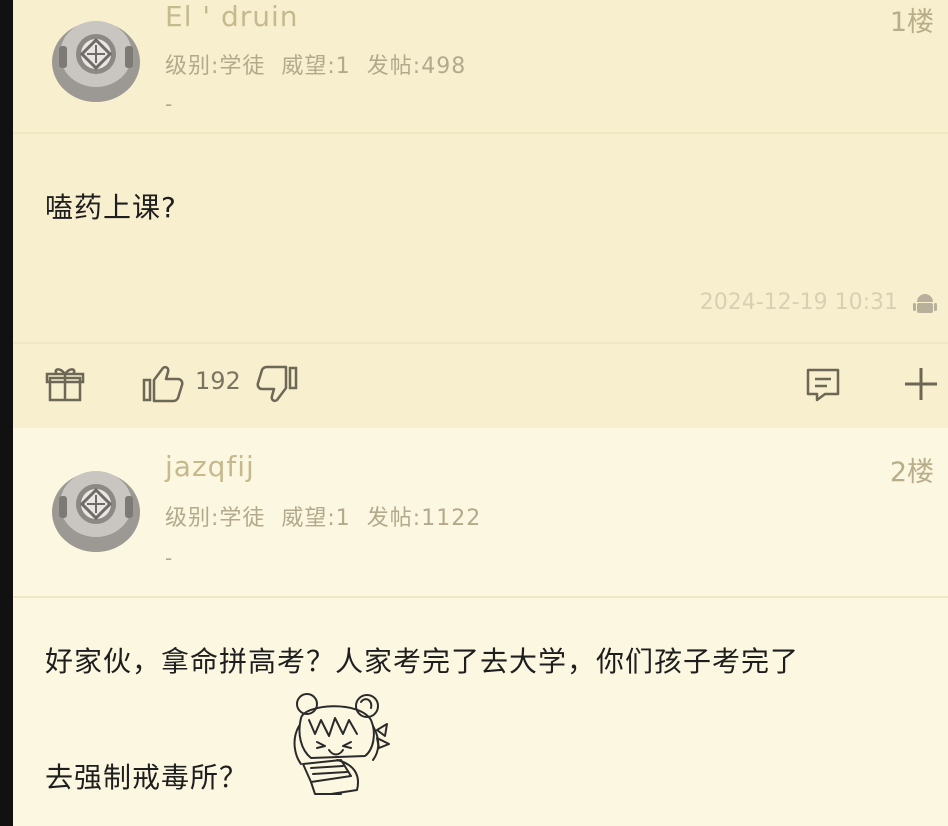 The height and width of the screenshot is (826, 948). Describe the element at coordinates (921, 384) in the screenshot. I see `plus-icon` at that location.